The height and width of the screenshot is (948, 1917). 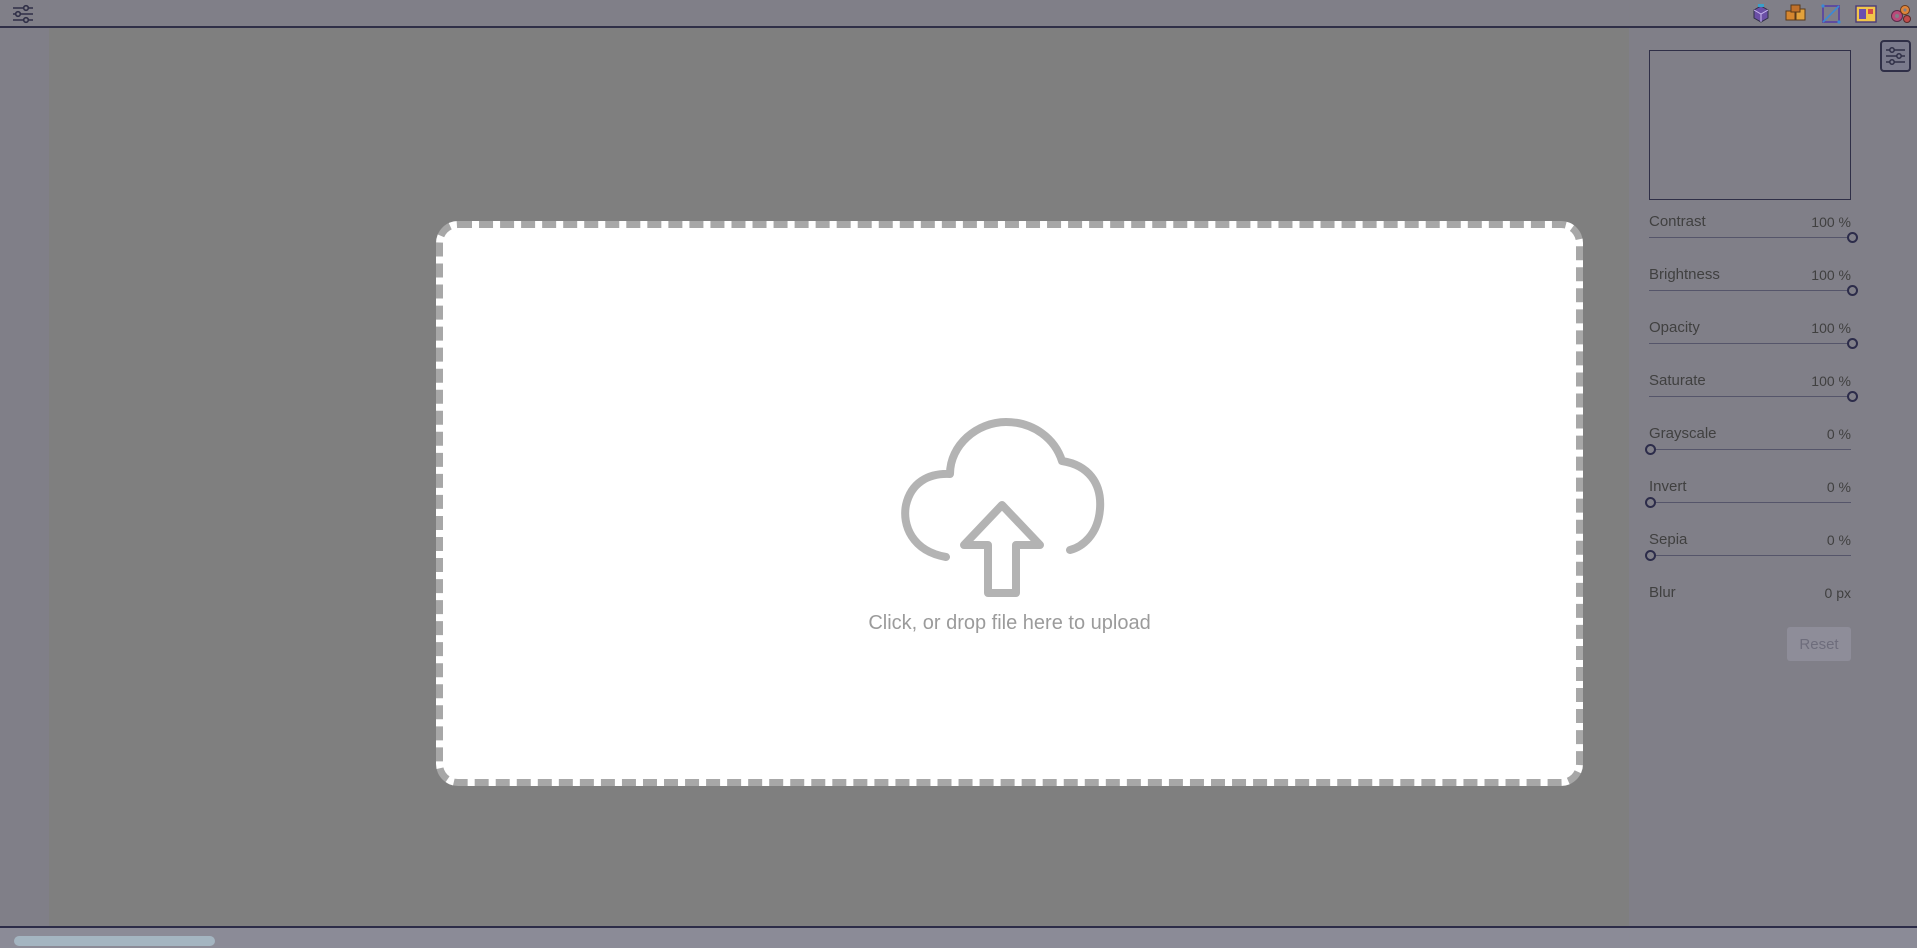 I want to click on blur-label: Blur, so click(x=1662, y=592).